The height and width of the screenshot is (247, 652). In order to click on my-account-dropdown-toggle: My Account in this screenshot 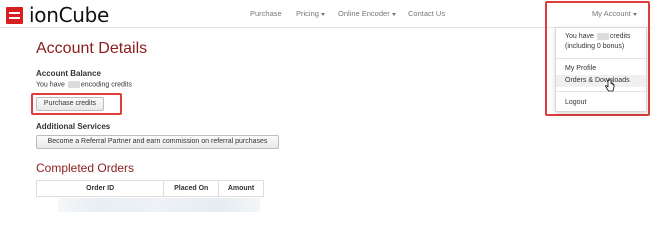, I will do `click(614, 13)`.